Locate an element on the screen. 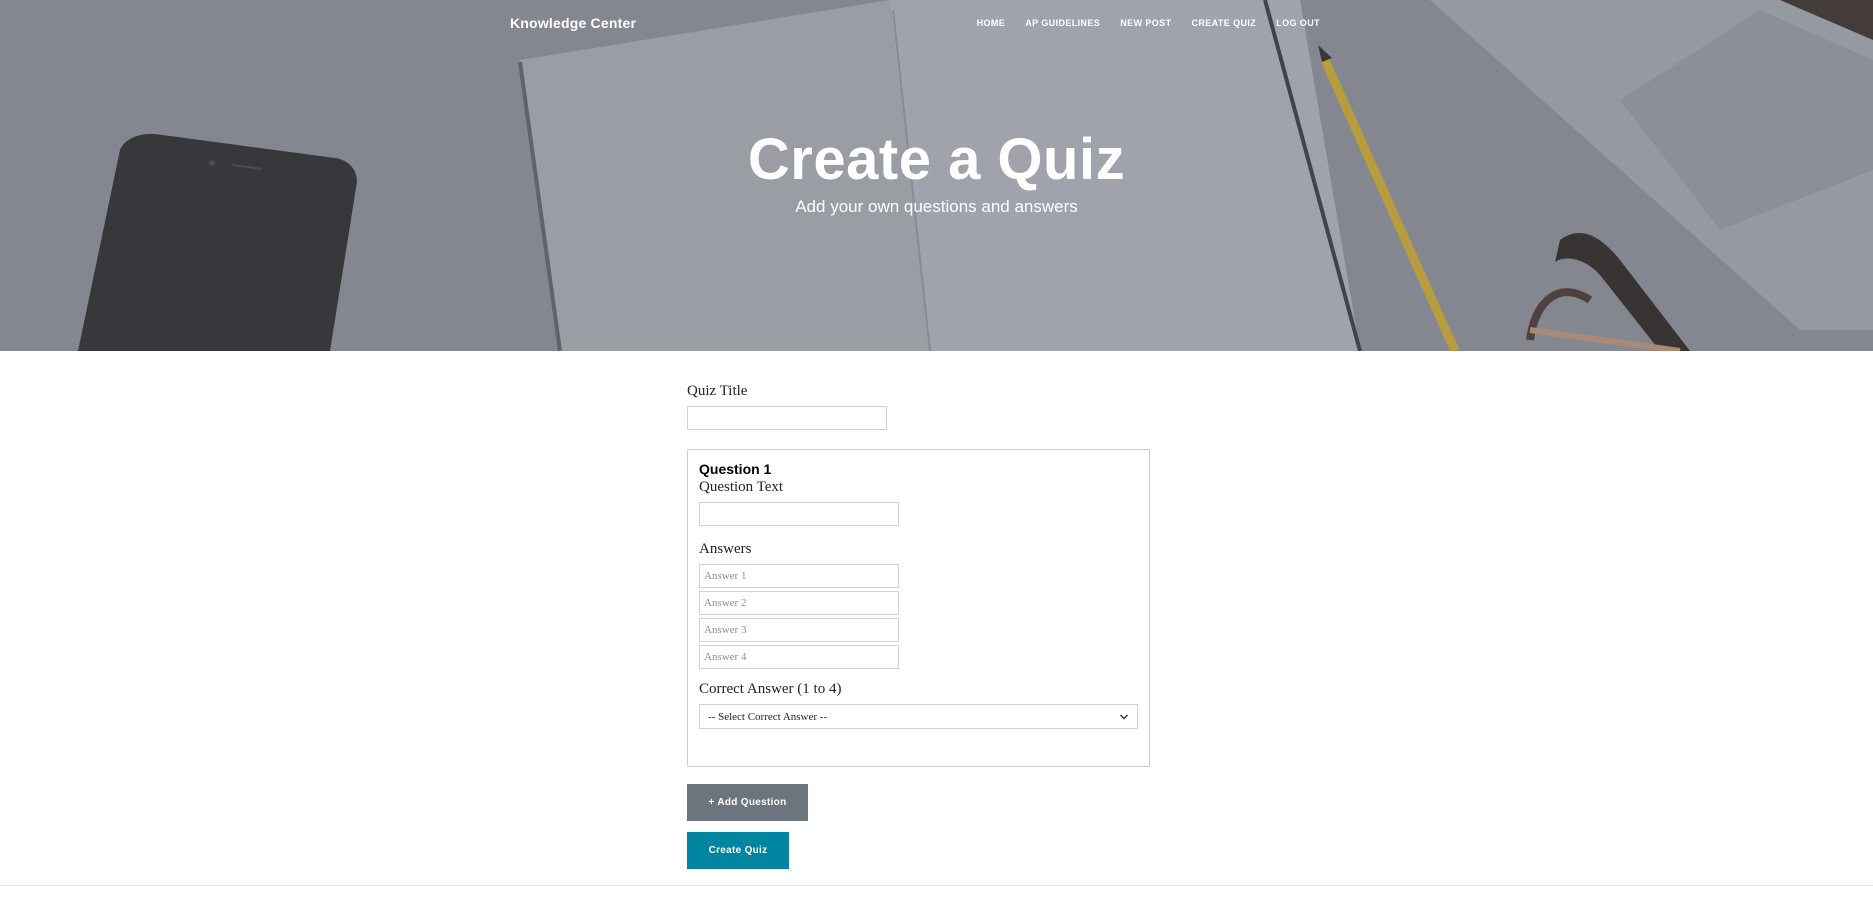 The width and height of the screenshot is (1873, 903). create-quiz-button: Create Quiz is located at coordinates (738, 850).